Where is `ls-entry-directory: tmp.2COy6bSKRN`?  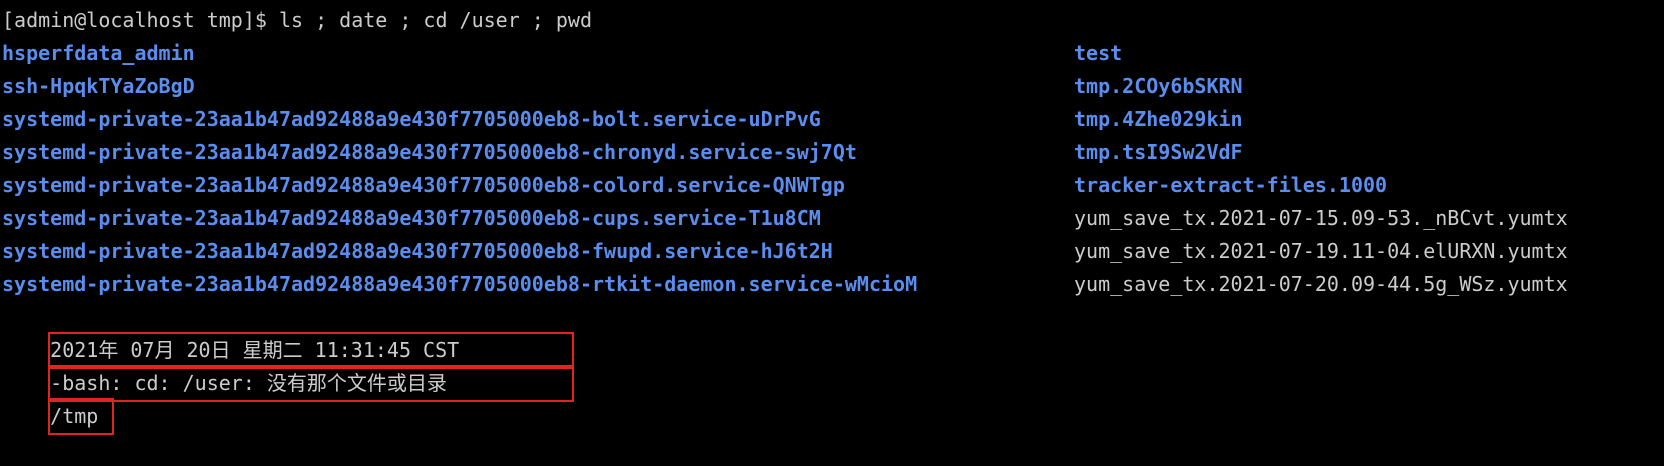
ls-entry-directory: tmp.2COy6bSKRN is located at coordinates (1158, 86).